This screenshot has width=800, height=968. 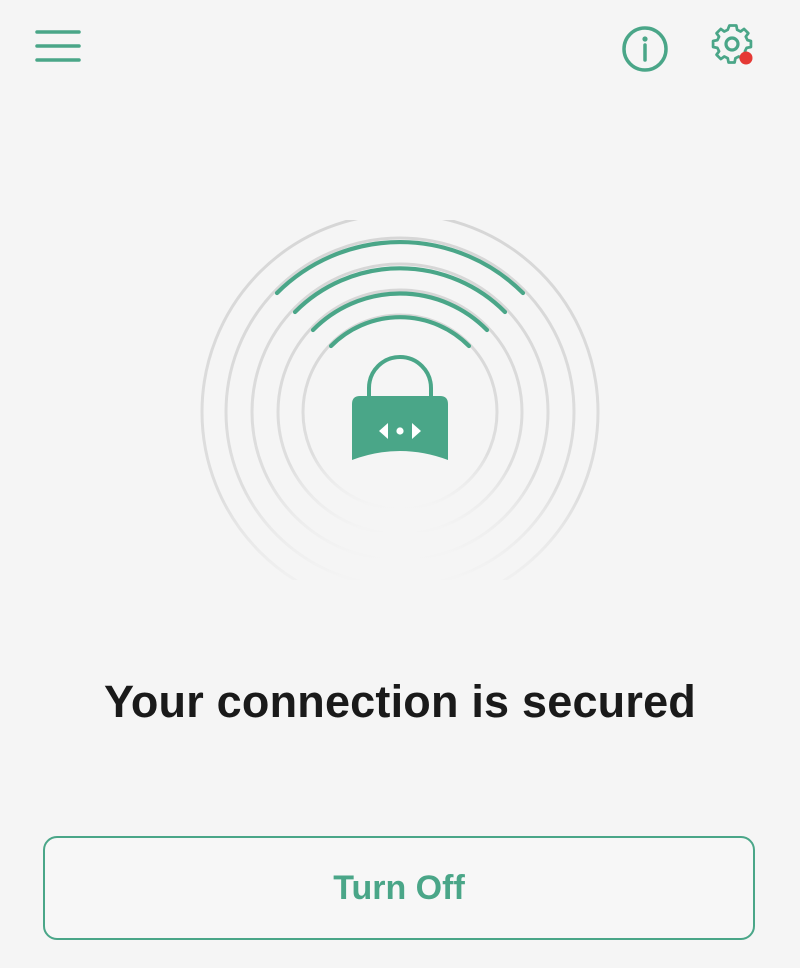 I want to click on menu-icon, so click(x=58, y=46).